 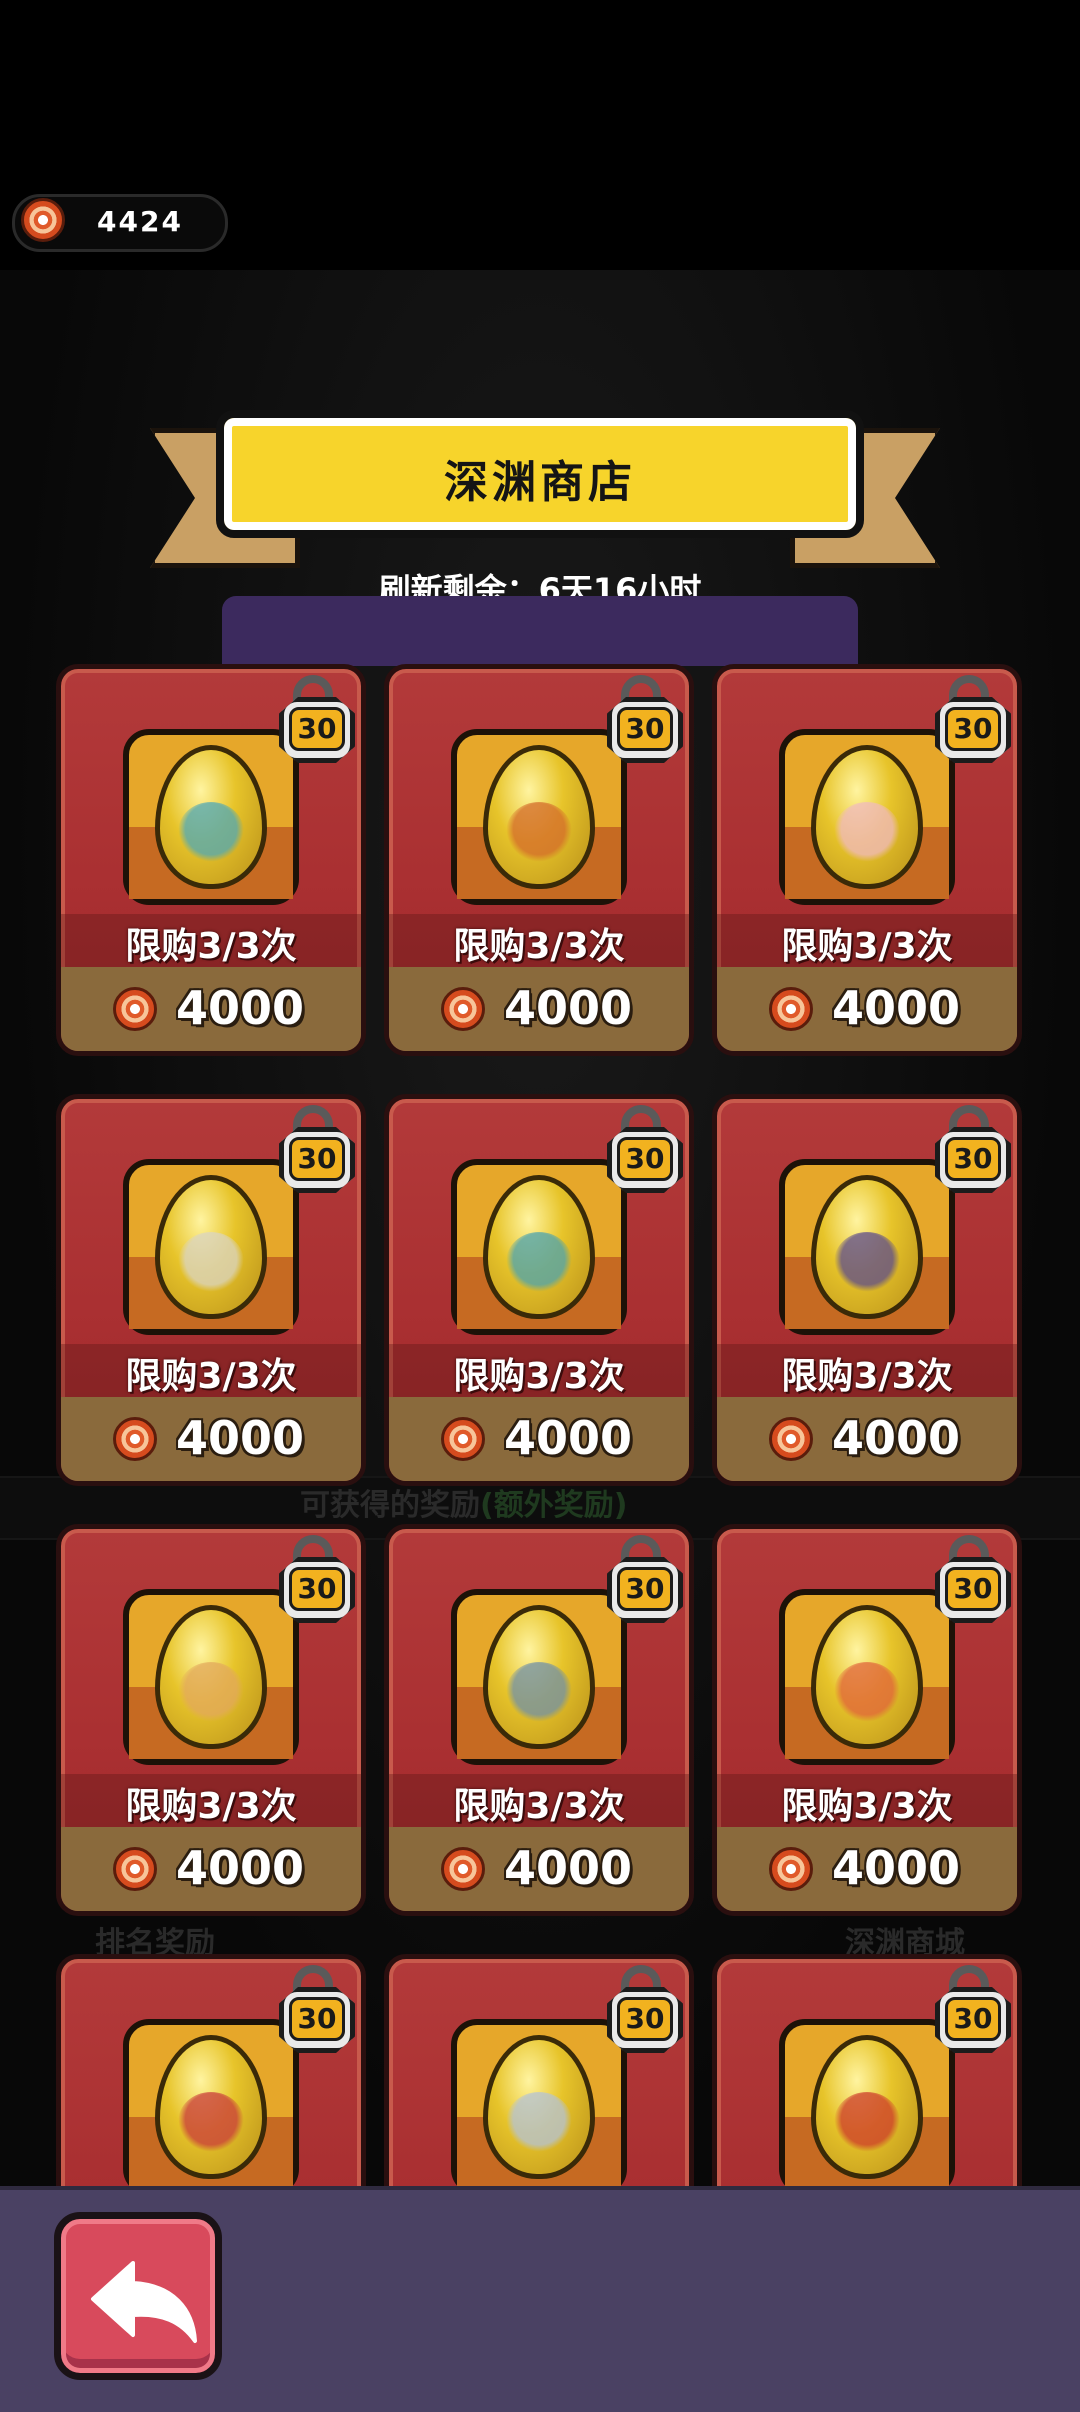 What do you see at coordinates (144, 2302) in the screenshot?
I see `back-arrow-icon` at bounding box center [144, 2302].